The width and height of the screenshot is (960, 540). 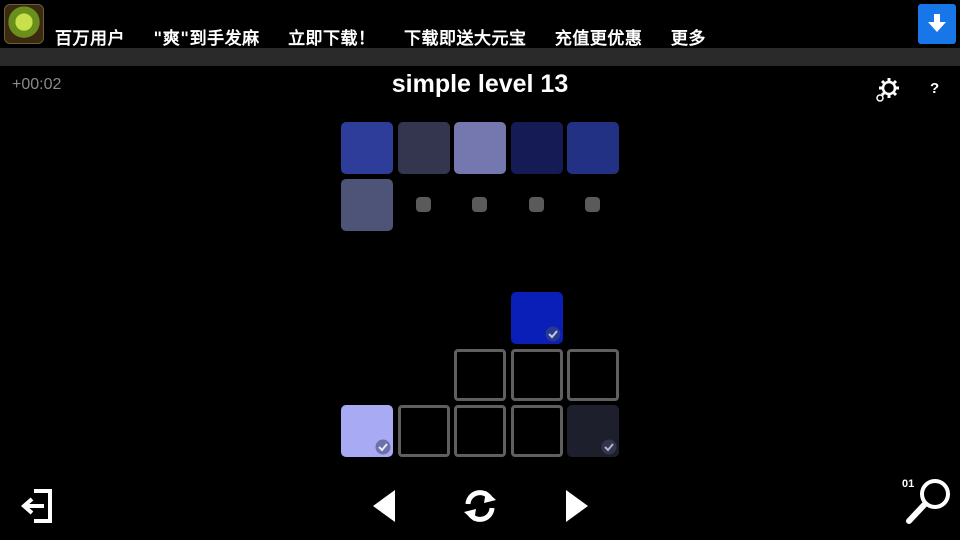 What do you see at coordinates (391, 36) in the screenshot?
I see `ad-text: 百万用户 "爽"到手发麻 立即下载！ 下载即送大元宝 充值更优惠 更多` at bounding box center [391, 36].